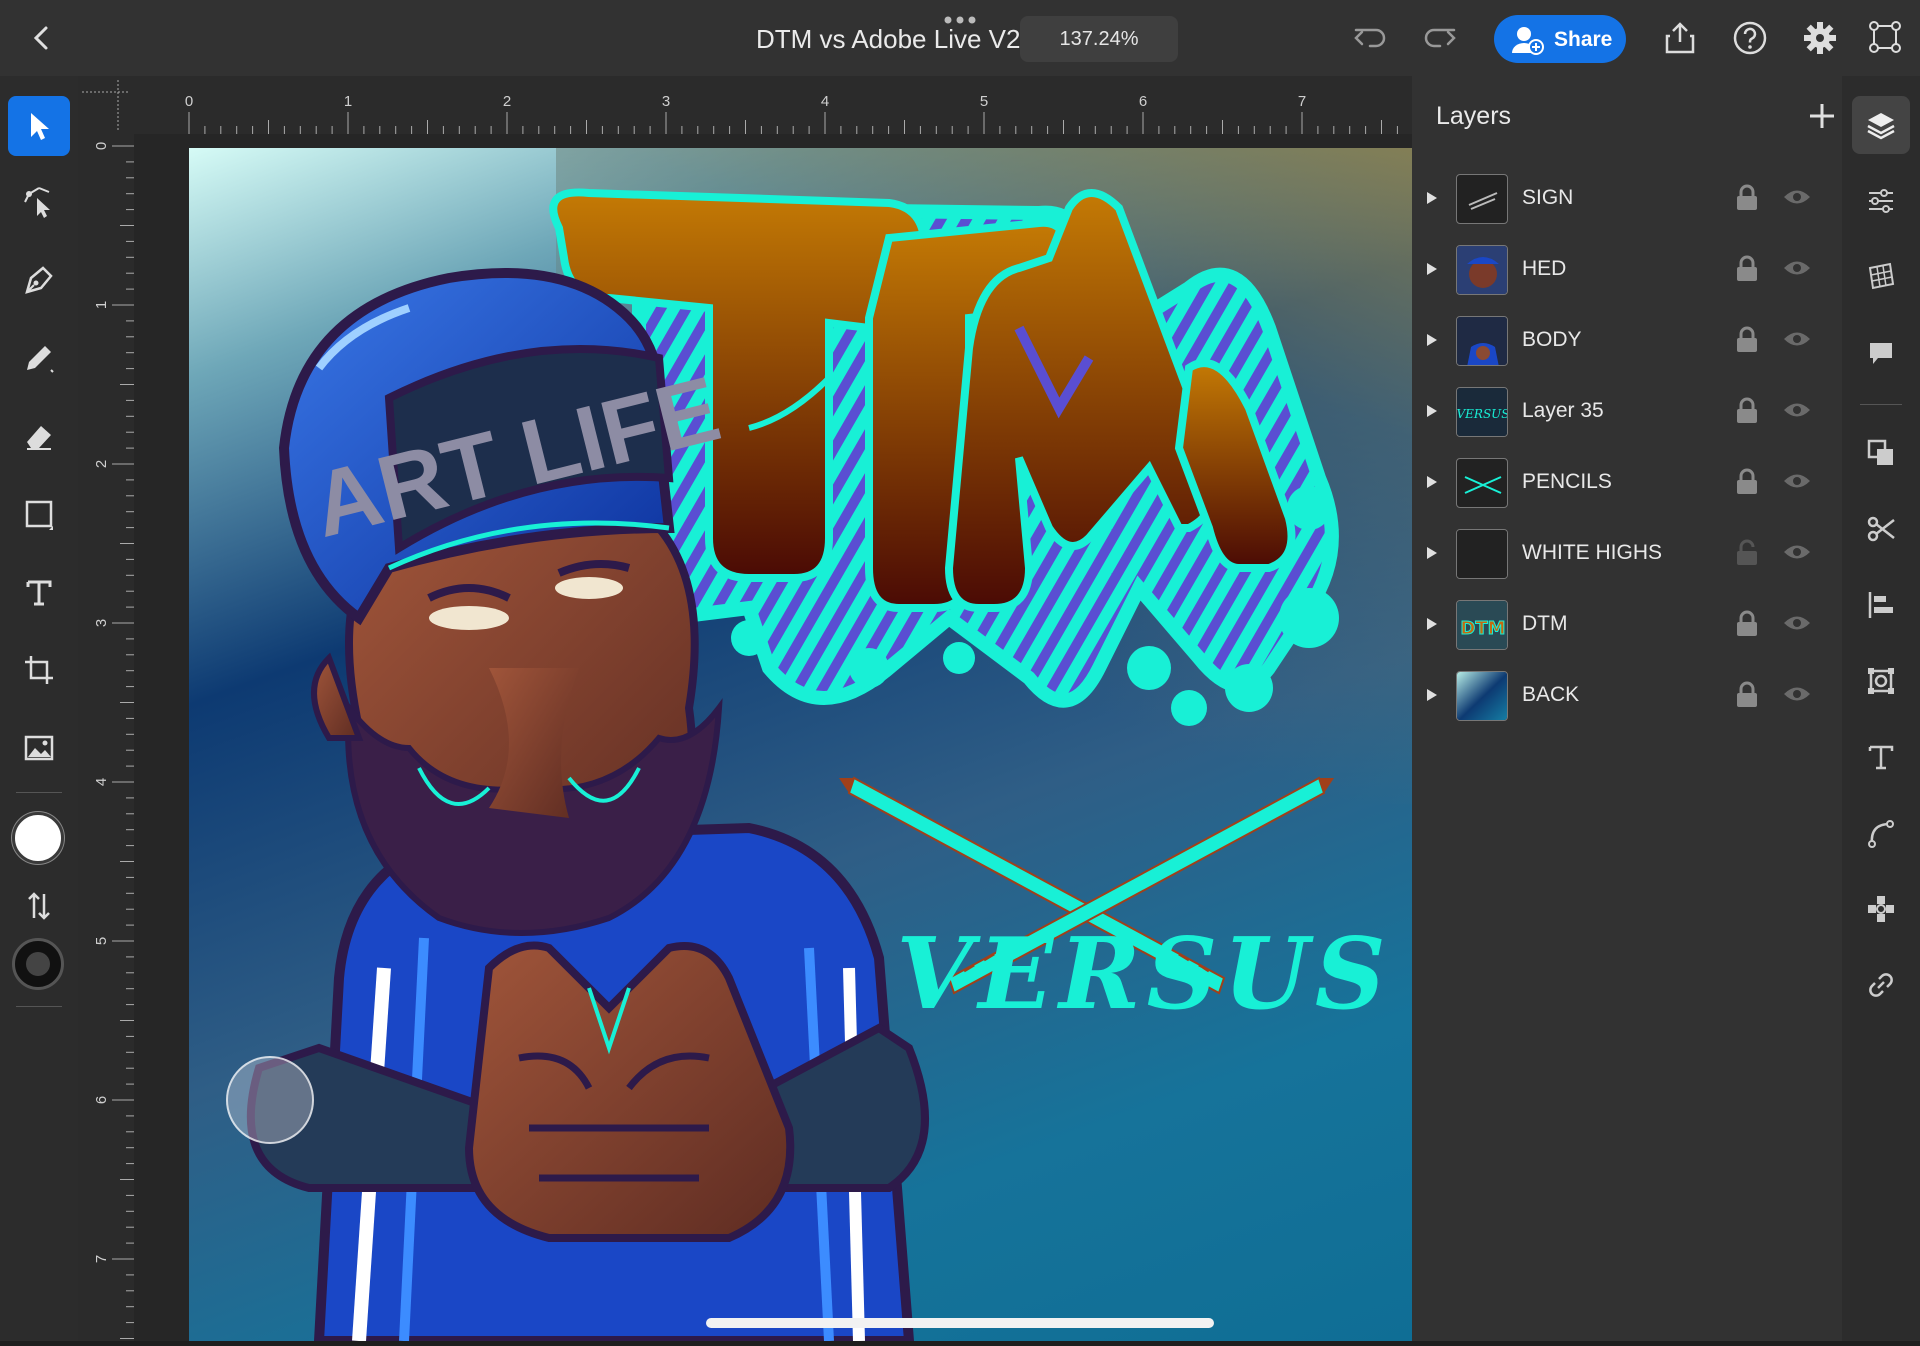 The image size is (1920, 1346). What do you see at coordinates (1881, 353) in the screenshot?
I see `comments-panel-button` at bounding box center [1881, 353].